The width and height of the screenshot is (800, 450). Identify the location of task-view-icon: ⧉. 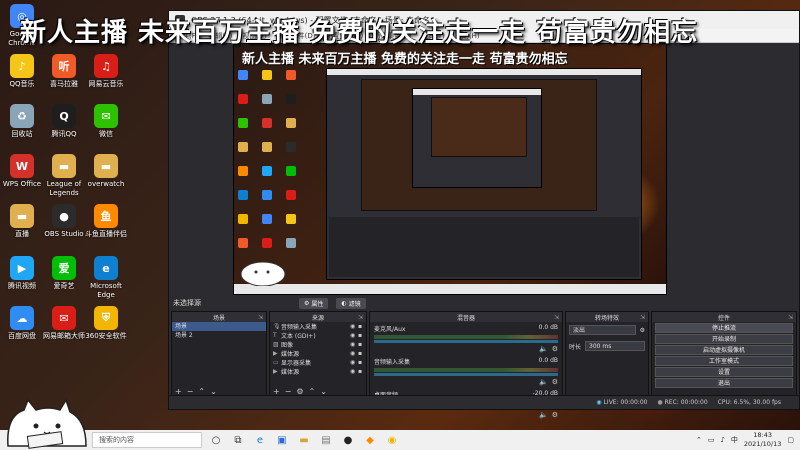
(238, 440).